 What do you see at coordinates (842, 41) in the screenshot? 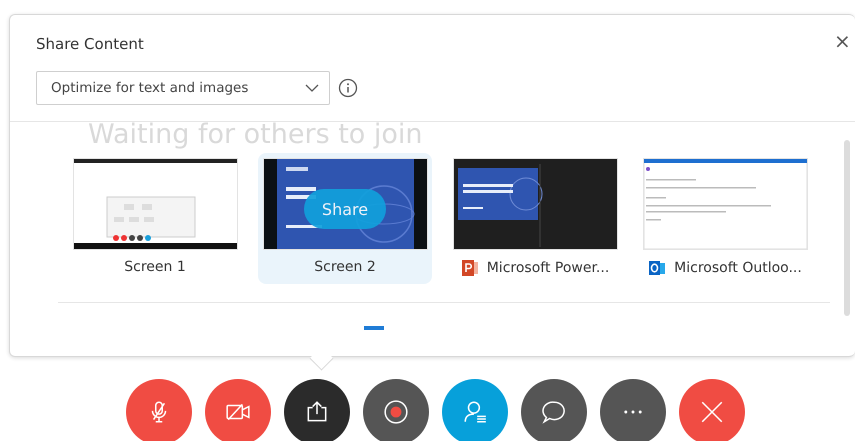
I see `close-button: ×` at bounding box center [842, 41].